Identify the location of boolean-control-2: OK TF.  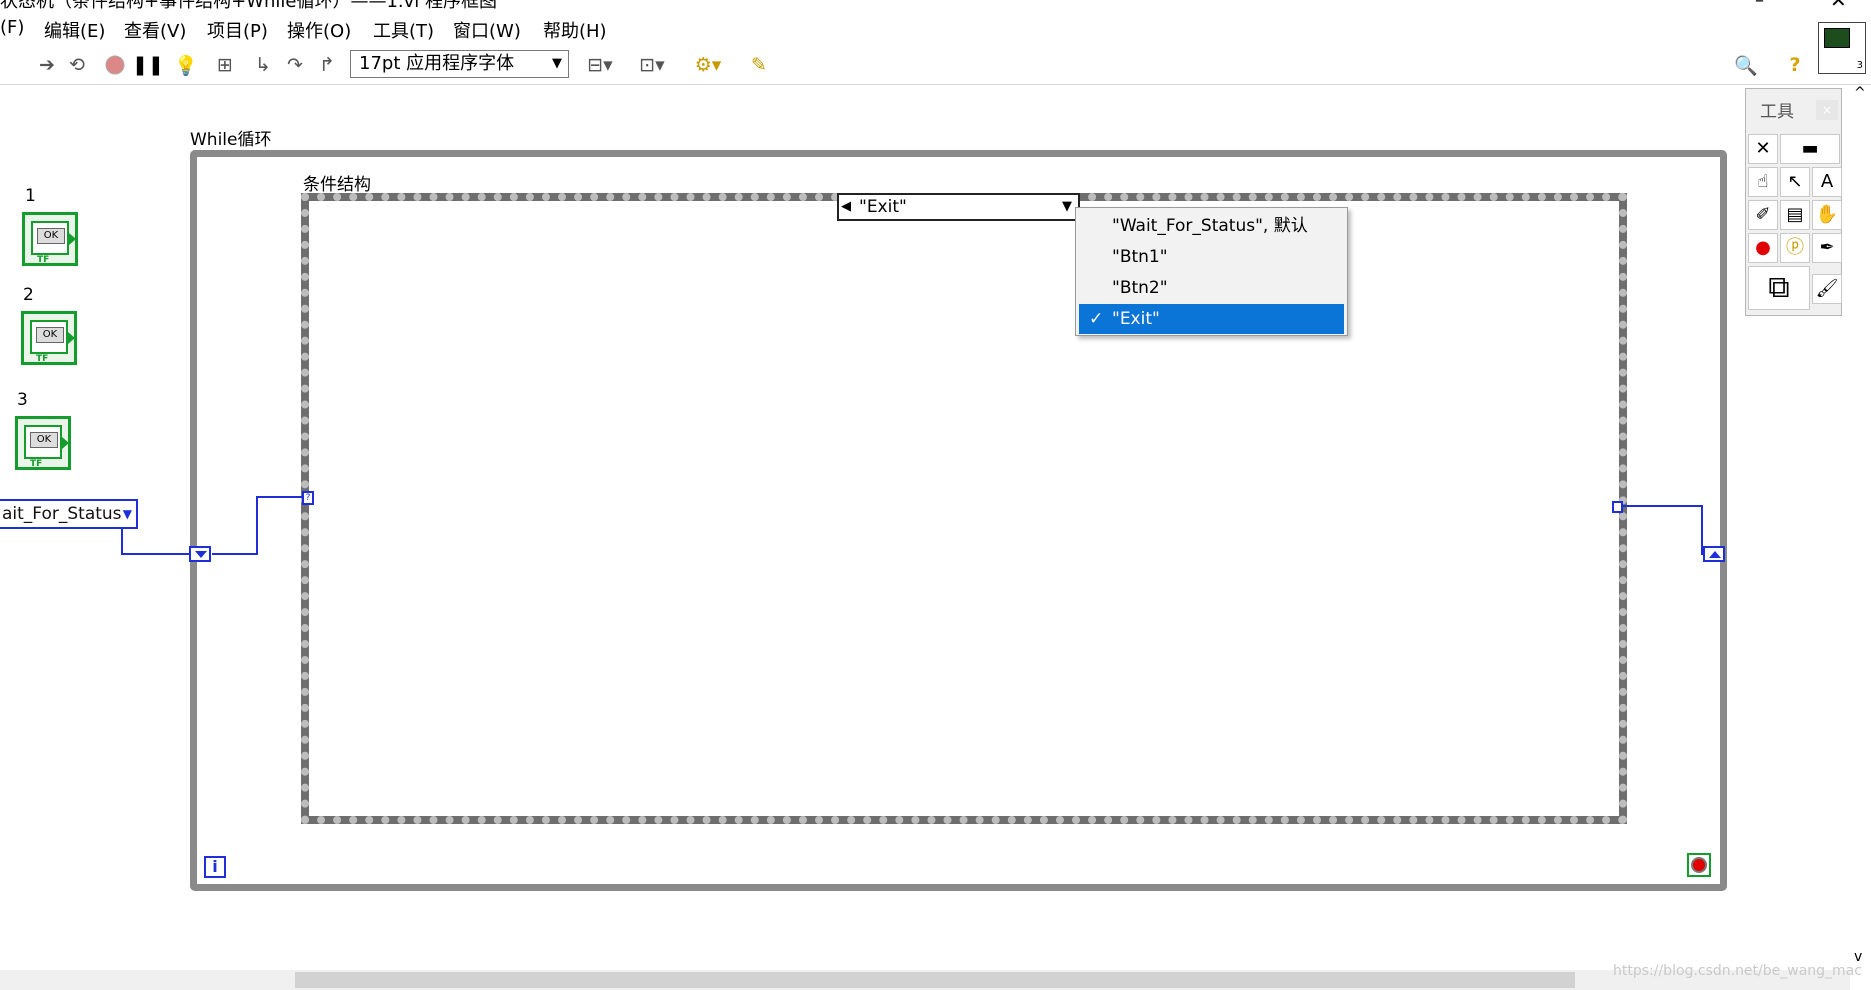
(49, 338).